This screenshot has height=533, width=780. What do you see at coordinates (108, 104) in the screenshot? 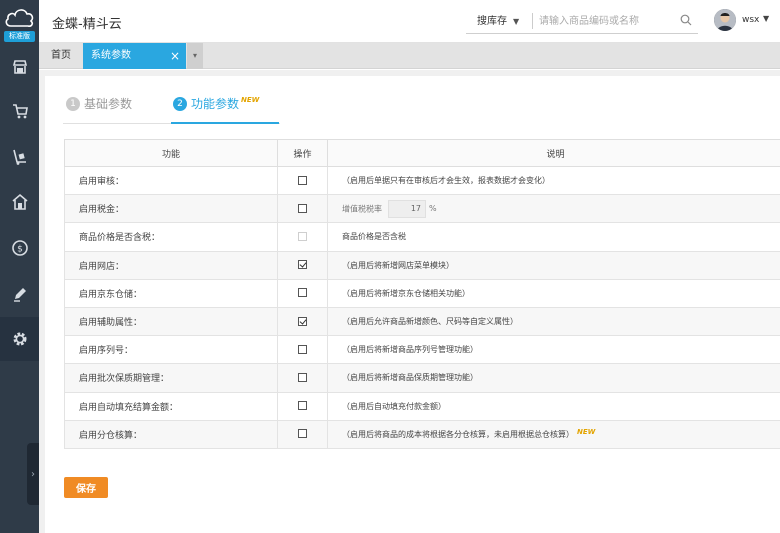
I see `step-label: 基础参数` at bounding box center [108, 104].